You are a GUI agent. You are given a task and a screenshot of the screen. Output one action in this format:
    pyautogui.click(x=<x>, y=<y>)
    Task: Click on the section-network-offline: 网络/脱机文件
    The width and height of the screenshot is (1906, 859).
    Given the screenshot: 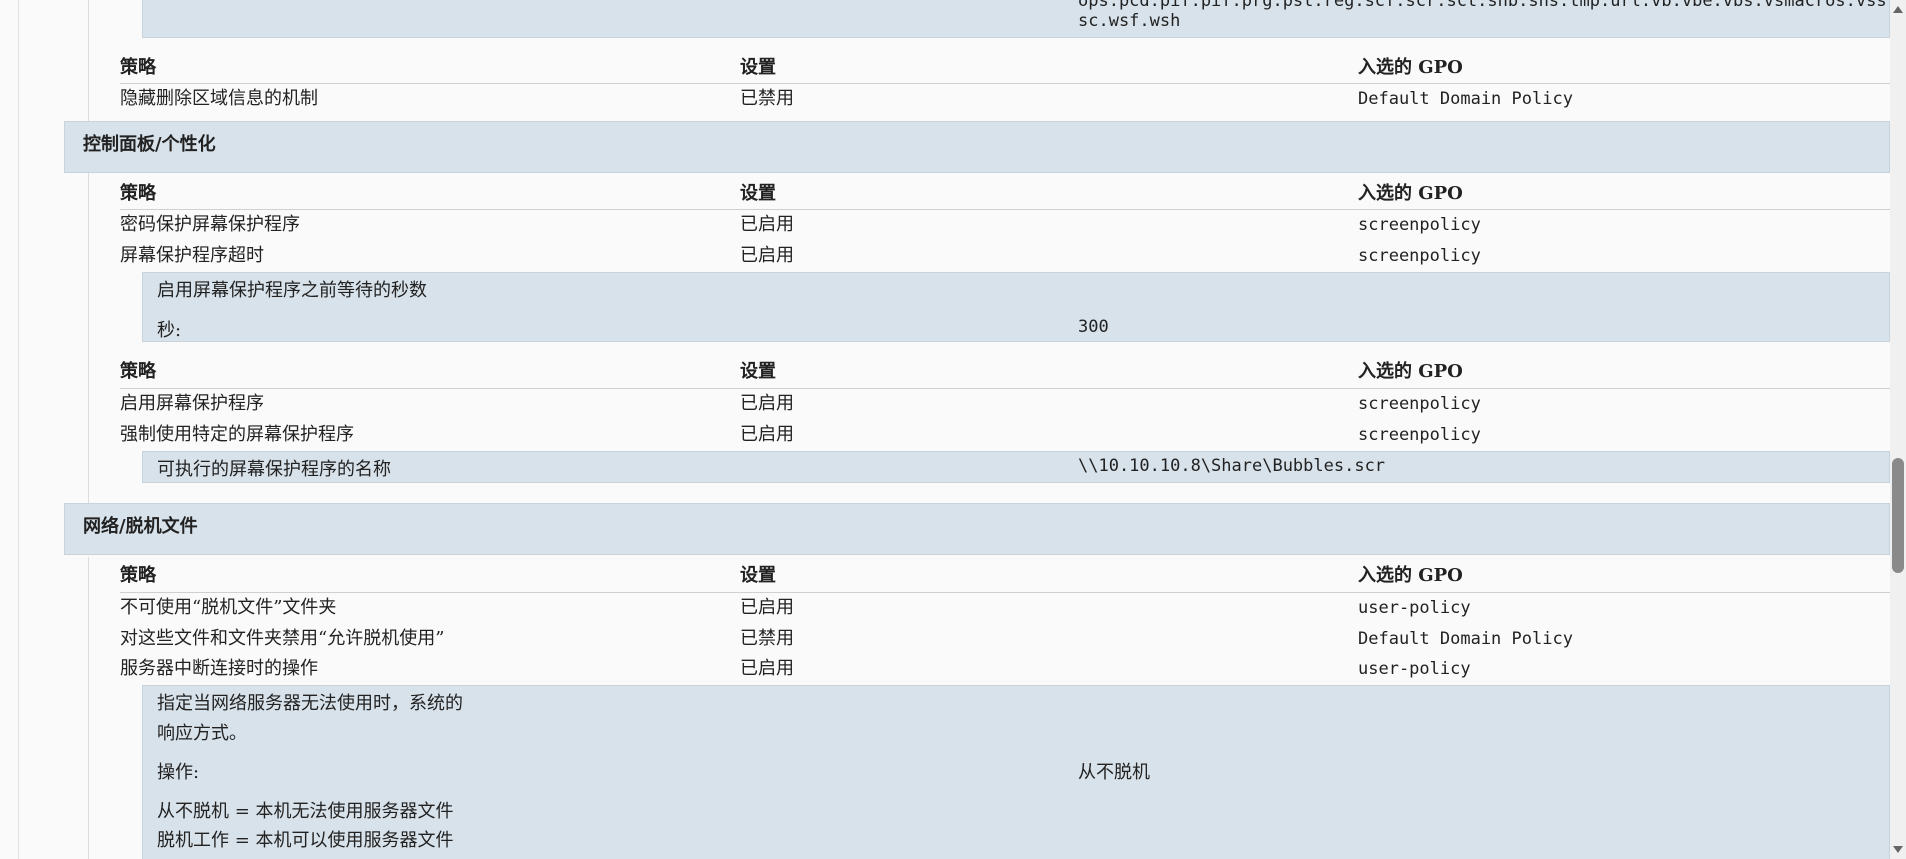 What is the action you would take?
    pyautogui.click(x=977, y=529)
    